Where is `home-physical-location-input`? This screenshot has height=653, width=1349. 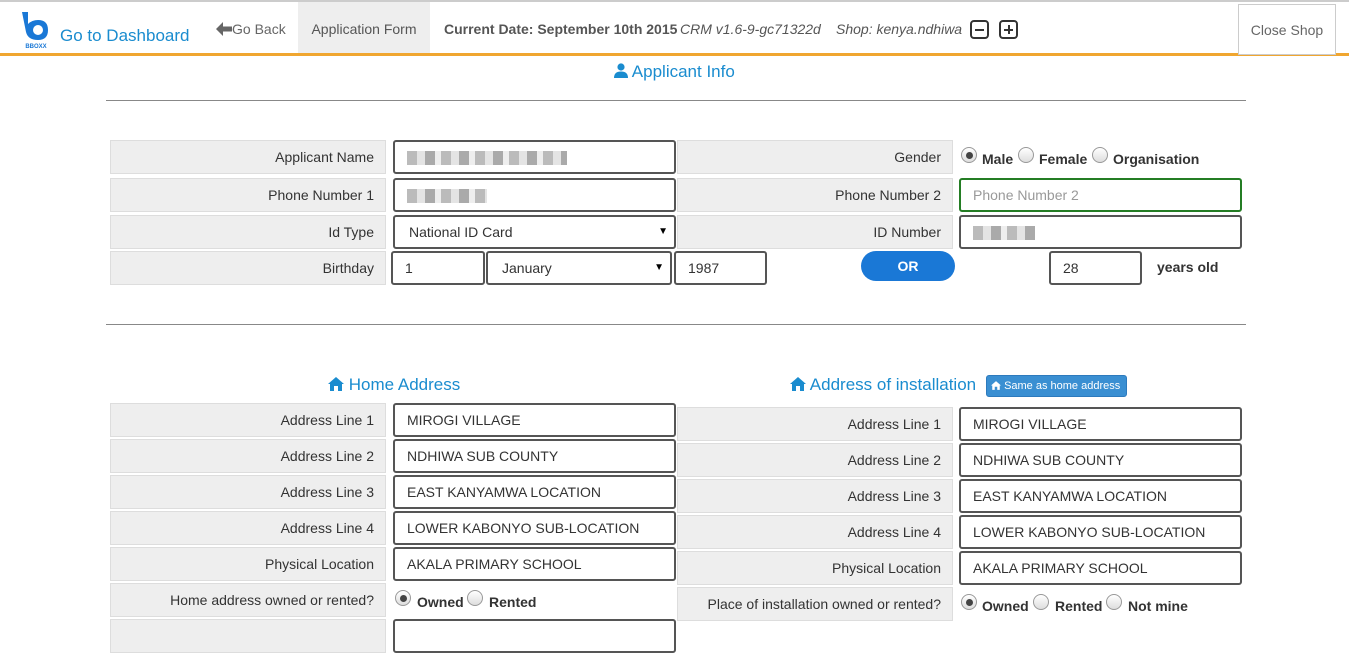 home-physical-location-input is located at coordinates (534, 564).